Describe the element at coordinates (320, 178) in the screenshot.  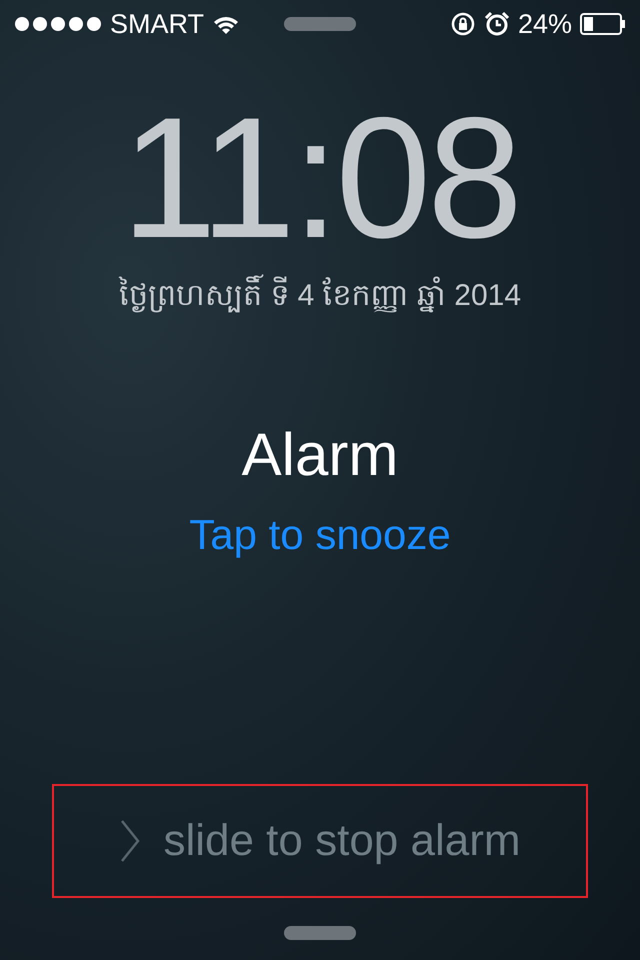
I see `clock-time: 11:08` at that location.